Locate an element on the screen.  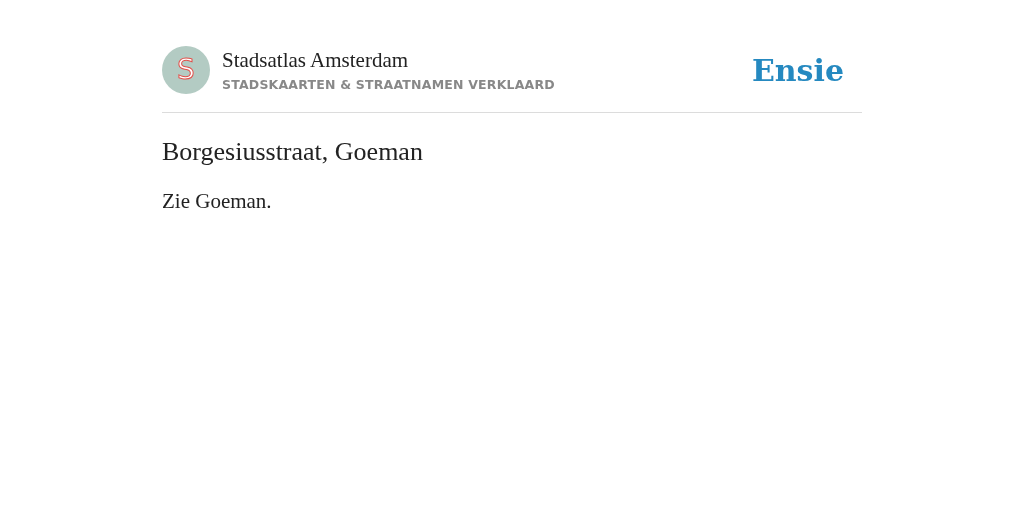
article-title: Borgesiusstraat, Goeman is located at coordinates (293, 152).